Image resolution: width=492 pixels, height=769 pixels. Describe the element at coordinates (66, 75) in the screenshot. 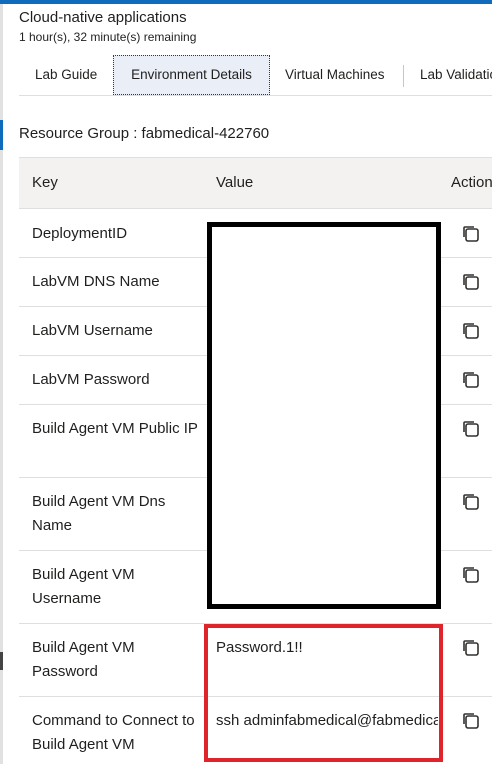

I see `tab-lab-guide: Lab Guide` at that location.